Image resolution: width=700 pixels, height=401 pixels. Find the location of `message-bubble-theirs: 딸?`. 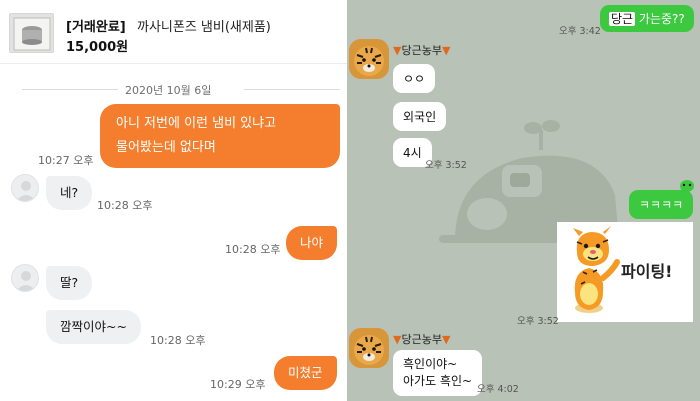

message-bubble-theirs: 딸? is located at coordinates (69, 283).